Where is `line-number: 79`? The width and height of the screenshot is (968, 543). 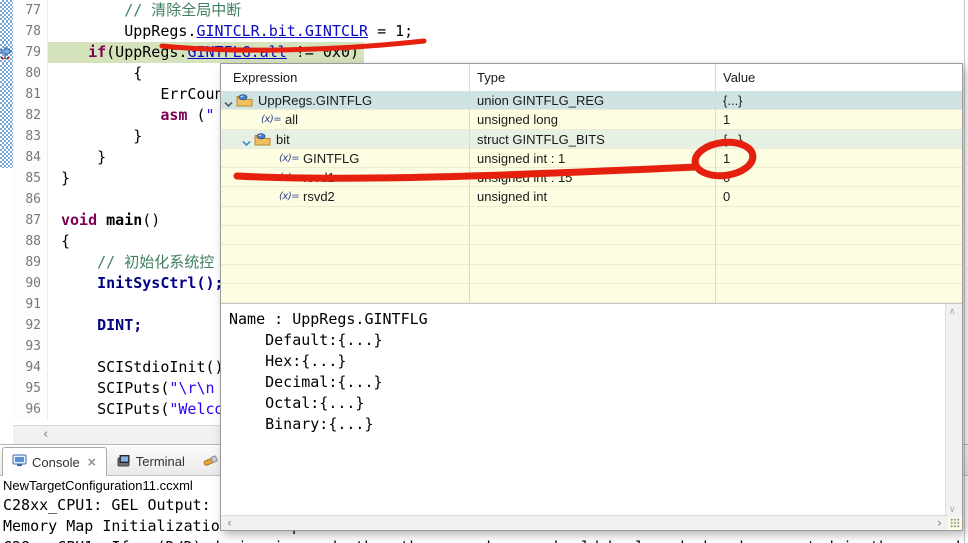 line-number: 79 is located at coordinates (30, 52).